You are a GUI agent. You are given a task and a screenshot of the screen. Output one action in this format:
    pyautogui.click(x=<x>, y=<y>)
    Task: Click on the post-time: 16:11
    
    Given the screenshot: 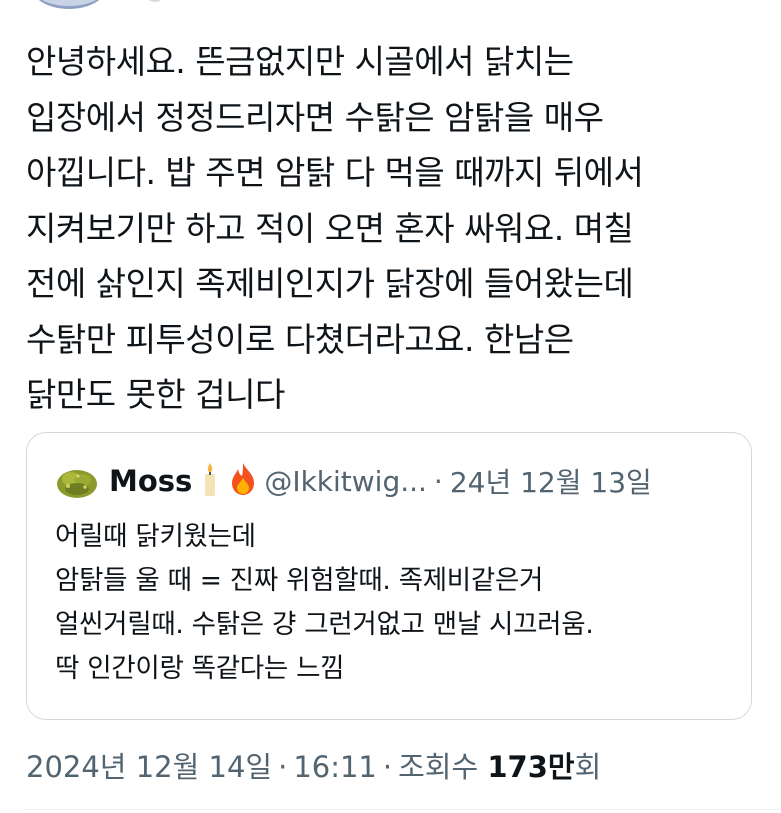 What is the action you would take?
    pyautogui.click(x=335, y=767)
    